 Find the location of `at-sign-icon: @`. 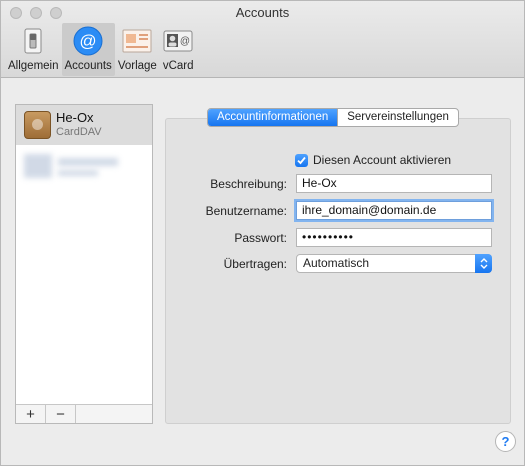

at-sign-icon: @ is located at coordinates (88, 41).